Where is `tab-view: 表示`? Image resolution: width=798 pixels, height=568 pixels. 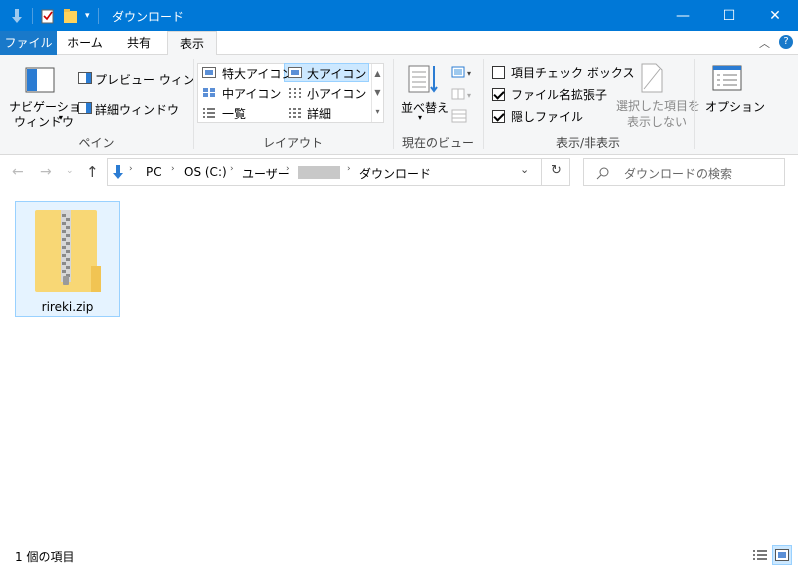 tab-view: 表示 is located at coordinates (192, 43).